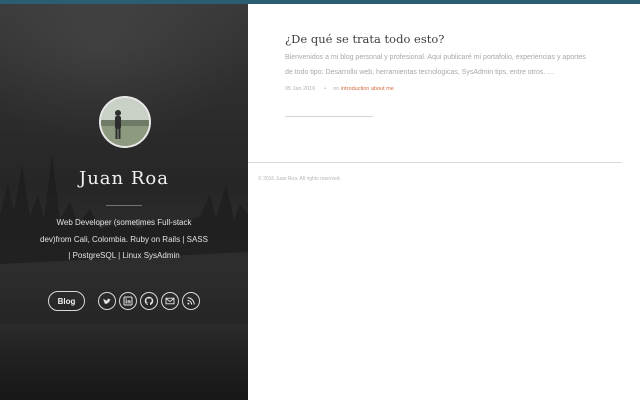 Image resolution: width=640 pixels, height=400 pixels. I want to click on rss-icon, so click(191, 301).